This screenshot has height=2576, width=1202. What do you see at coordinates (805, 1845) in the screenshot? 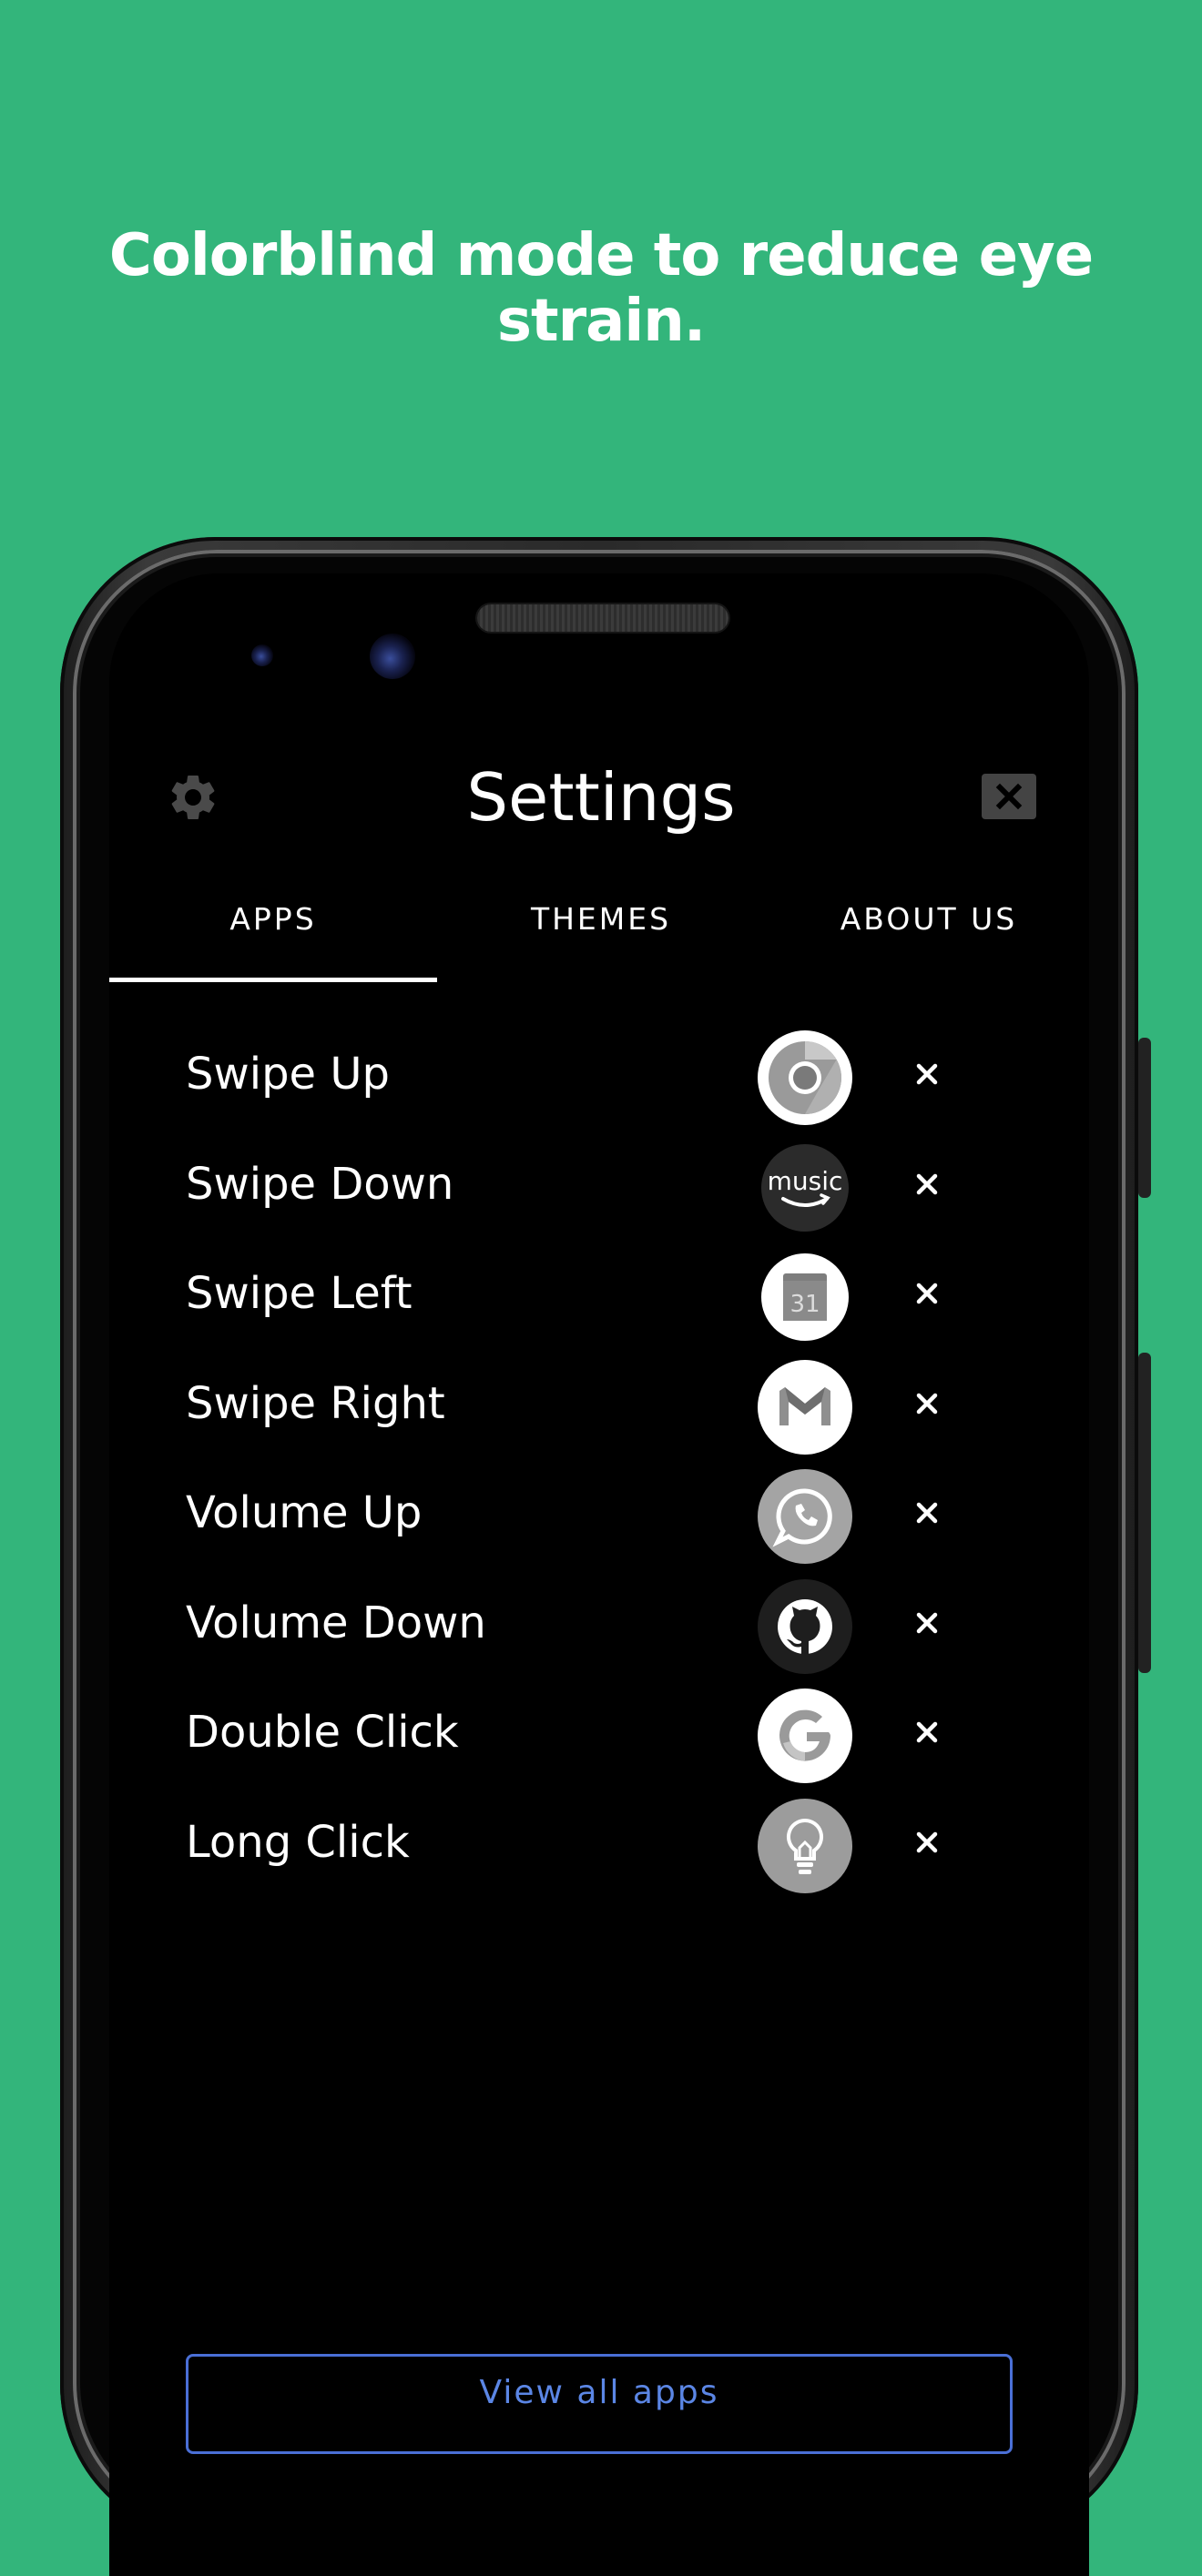
I see `lightbulb-icon` at bounding box center [805, 1845].